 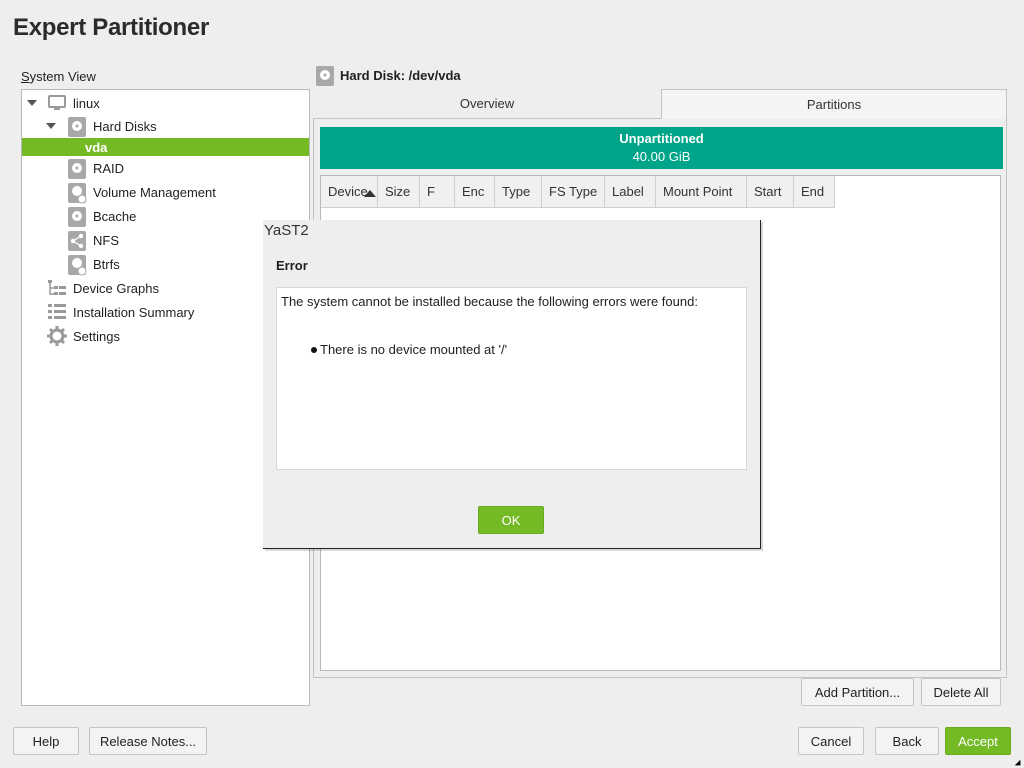 What do you see at coordinates (661, 138) in the screenshot?
I see `unpartitioned-label: Unpartitioned` at bounding box center [661, 138].